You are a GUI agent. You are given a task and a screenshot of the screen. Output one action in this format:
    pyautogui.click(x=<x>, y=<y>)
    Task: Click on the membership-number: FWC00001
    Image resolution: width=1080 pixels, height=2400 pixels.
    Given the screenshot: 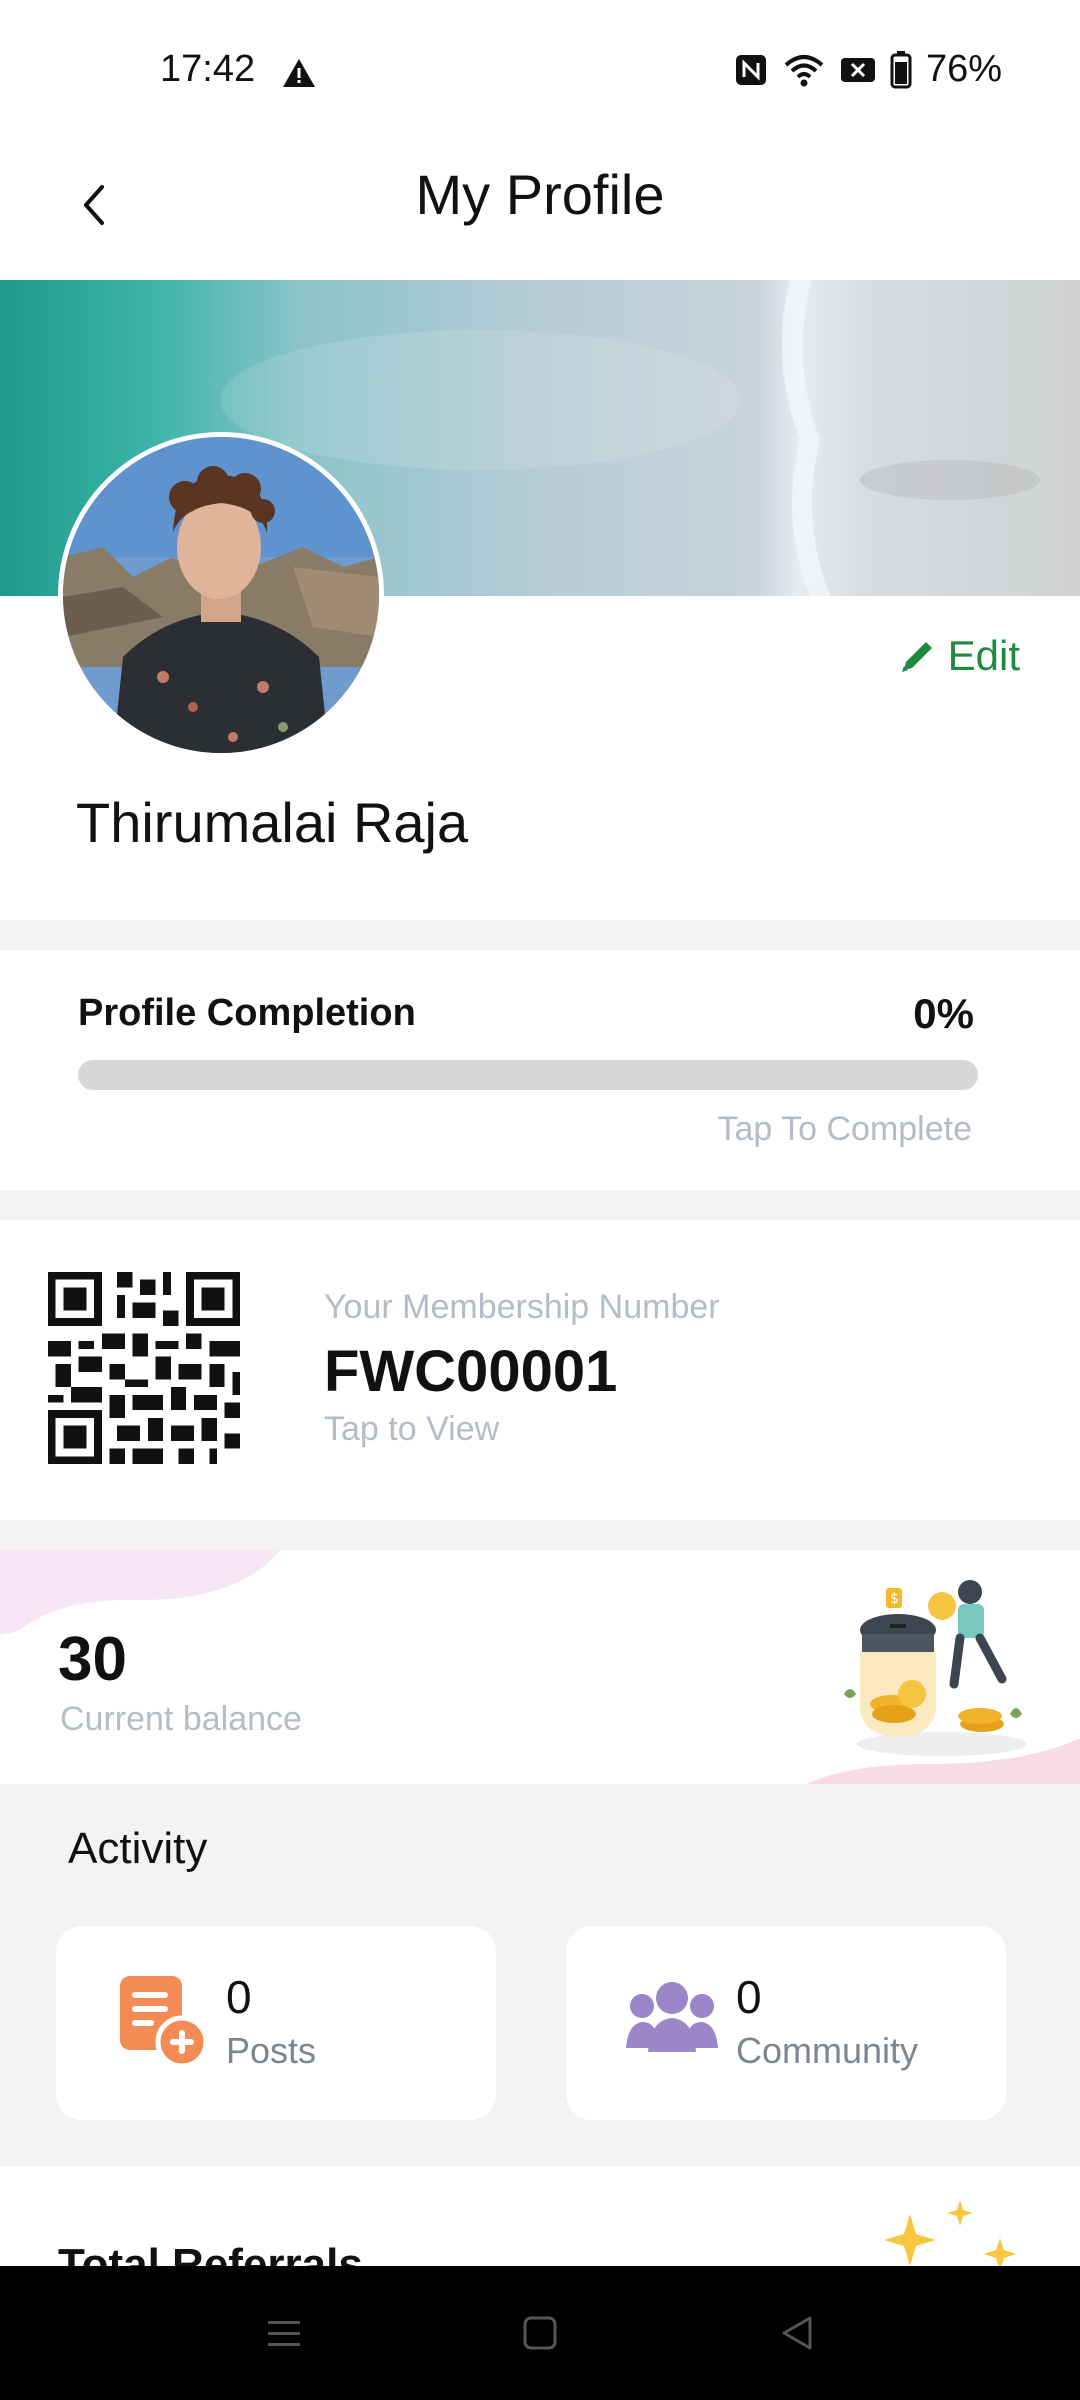 What is the action you would take?
    pyautogui.click(x=471, y=1371)
    